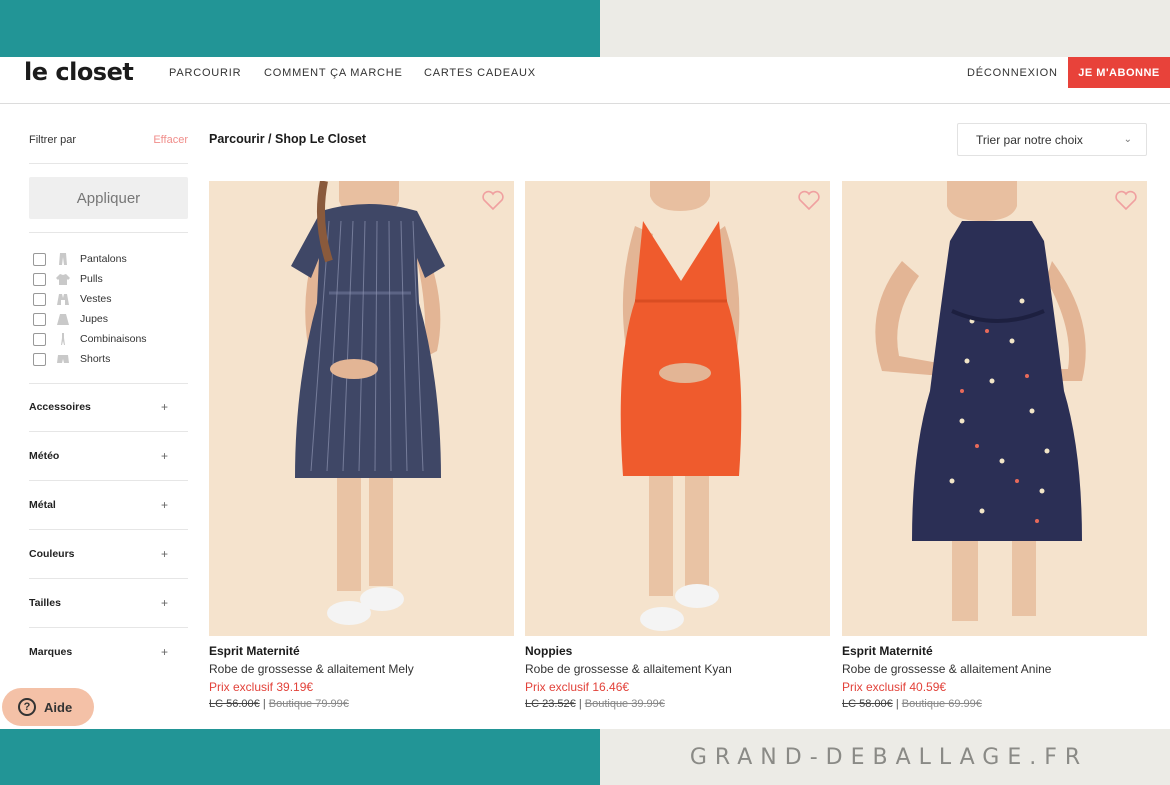  I want to click on category-jupes: Jupes, so click(90, 319).